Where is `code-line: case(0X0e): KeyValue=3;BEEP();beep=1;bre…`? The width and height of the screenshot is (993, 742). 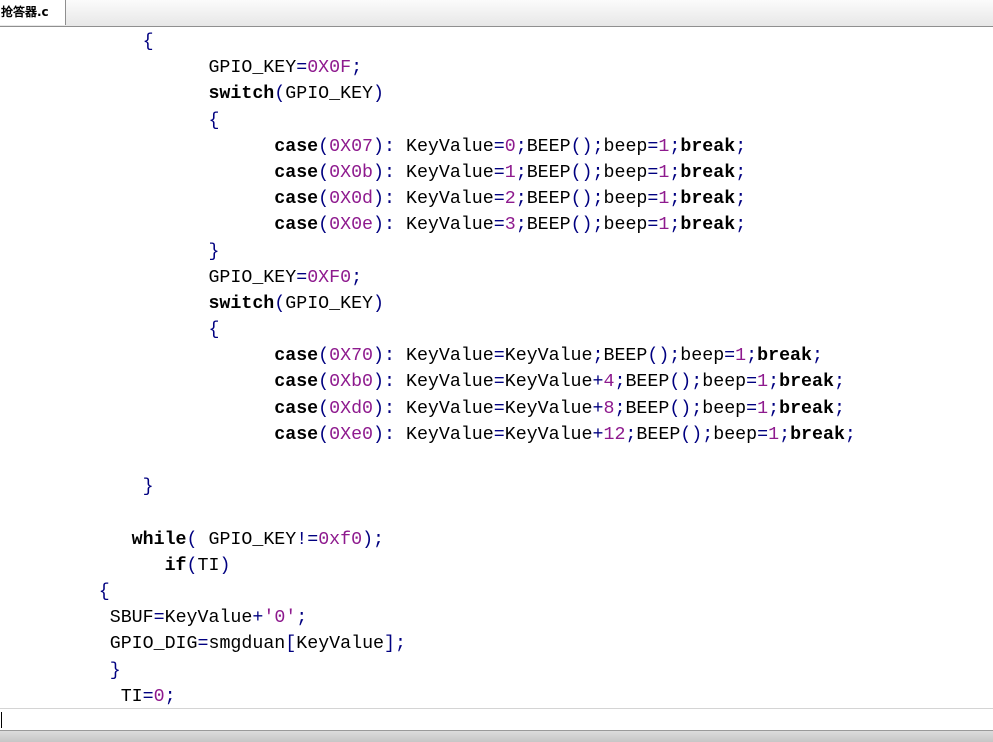
code-line: case(0X0e): KeyValue=3;BEEP();beep=1;bre… is located at coordinates (428, 225).